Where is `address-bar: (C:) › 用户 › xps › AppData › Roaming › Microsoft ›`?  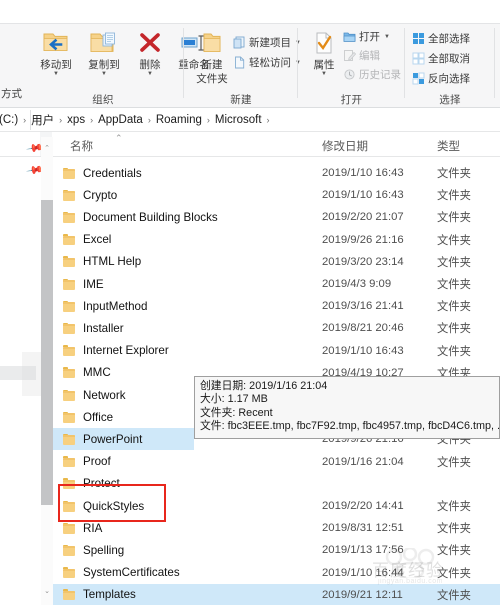 address-bar: (C:) › 用户 › xps › AppData › Roaming › Microsoft › is located at coordinates (250, 120).